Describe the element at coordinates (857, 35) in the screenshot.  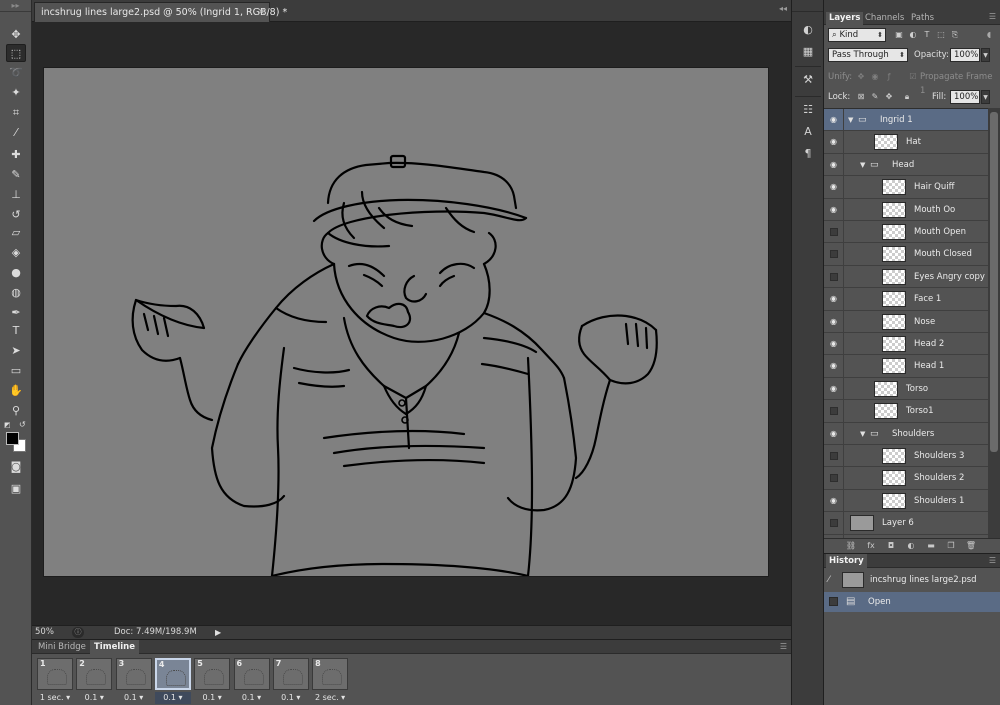
I see `filter-kind-select: ⌕ Kind ⬍` at that location.